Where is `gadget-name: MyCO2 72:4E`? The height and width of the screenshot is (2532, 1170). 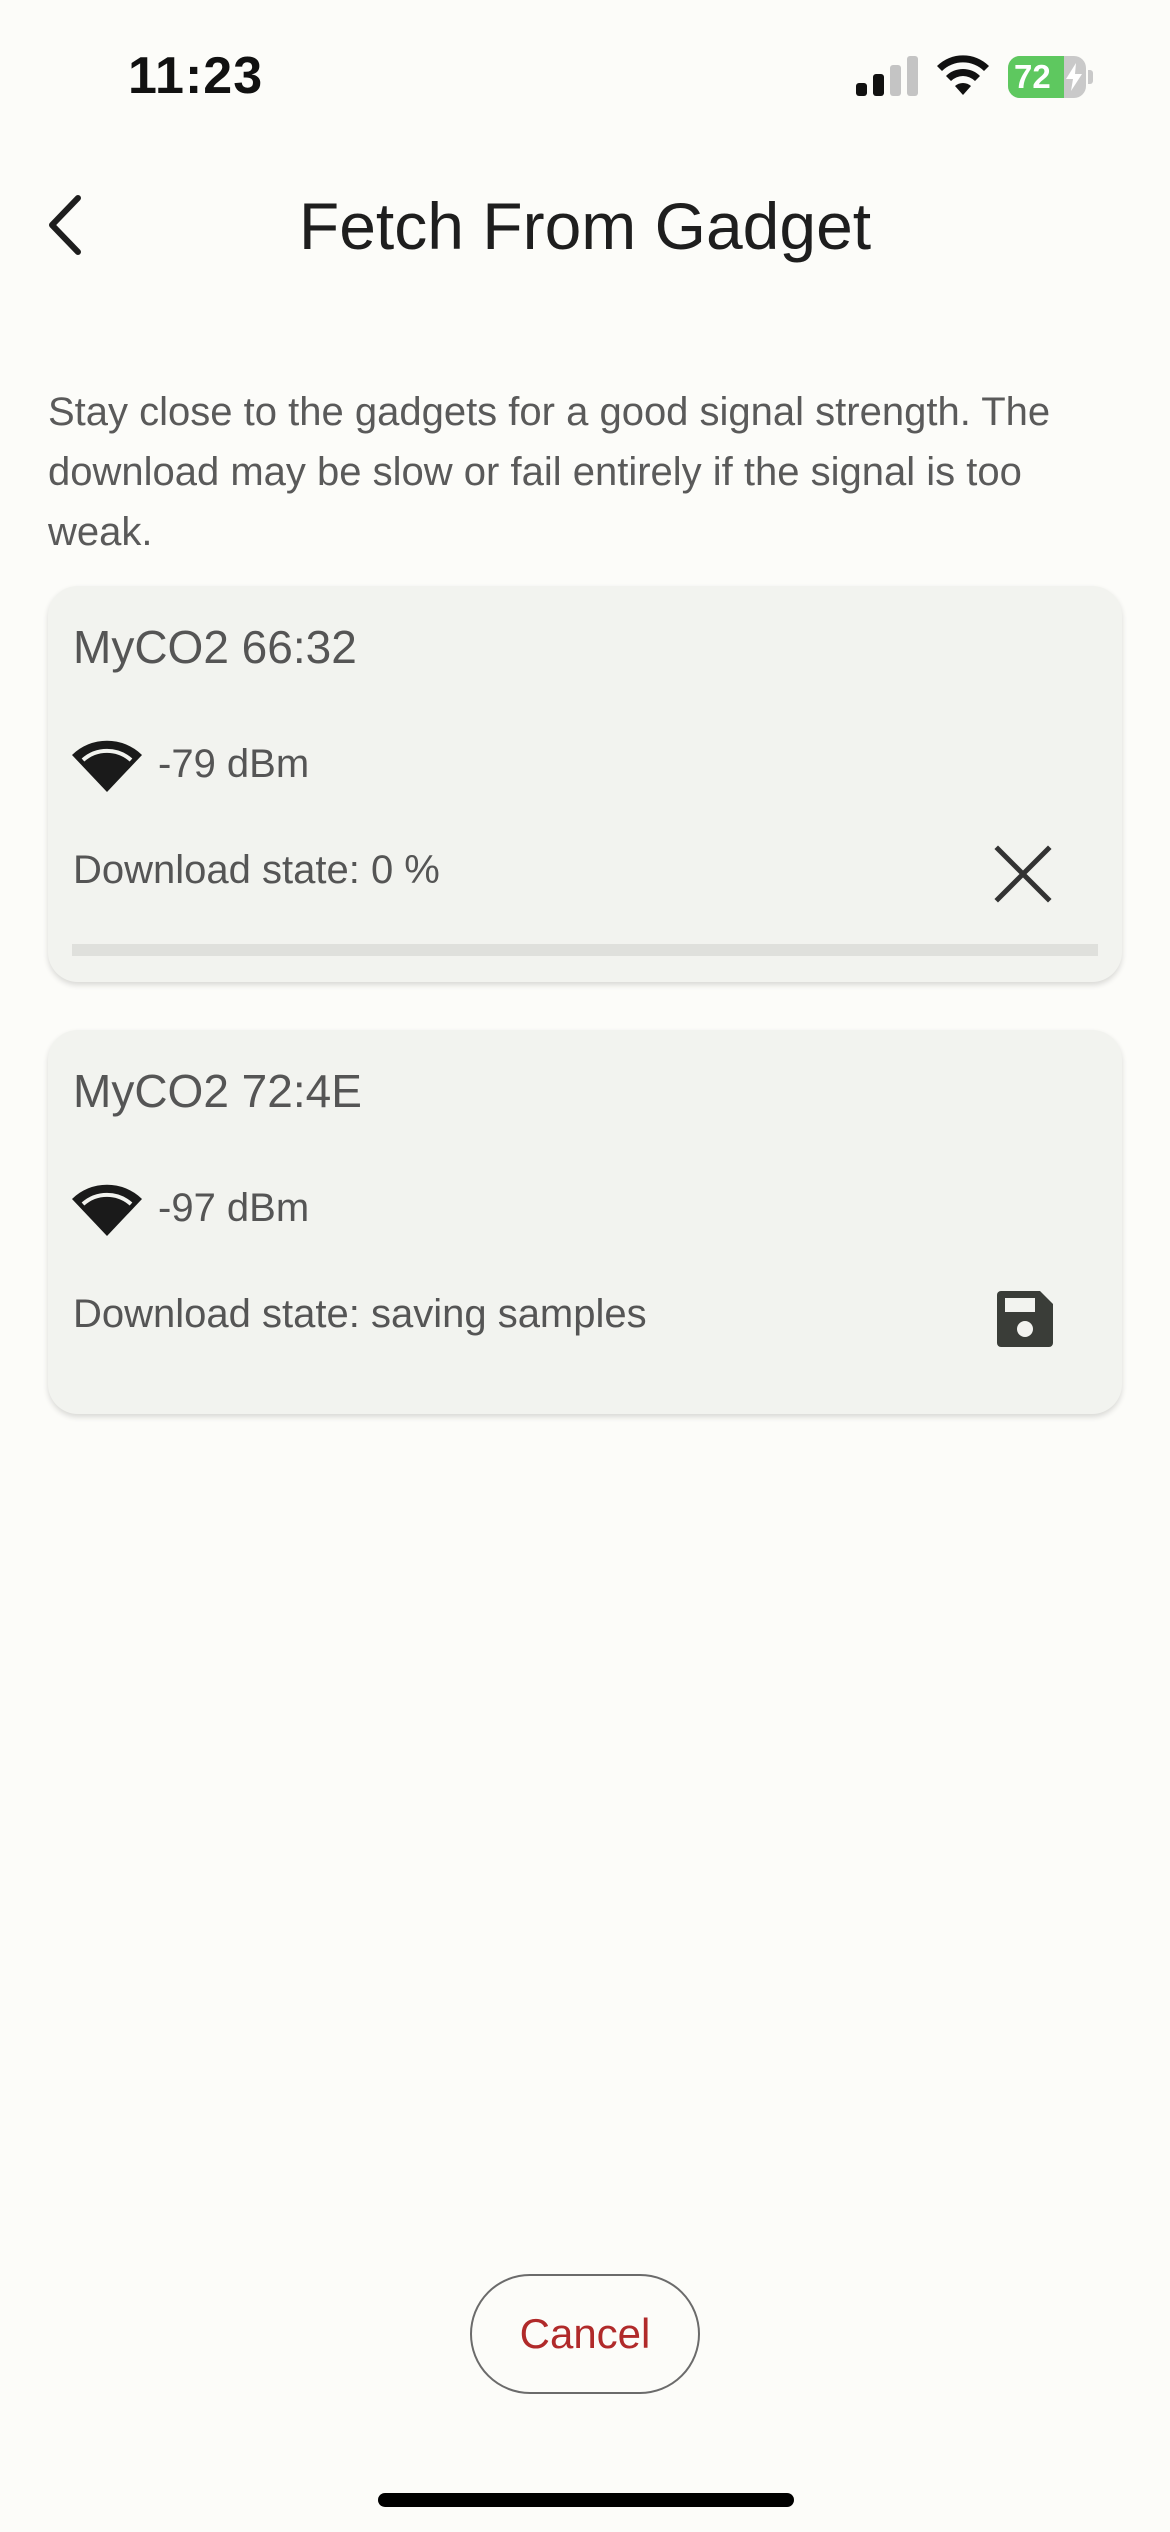
gadget-name: MyCO2 72:4E is located at coordinates (217, 1091).